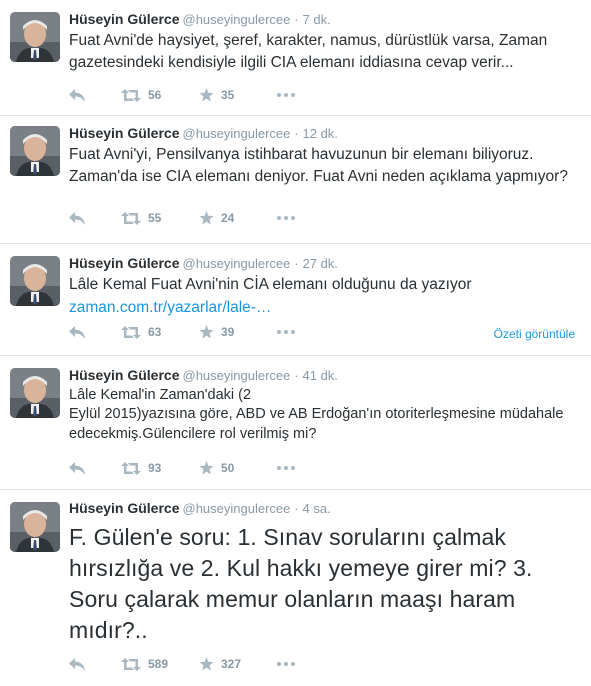 This screenshot has width=591, height=686. What do you see at coordinates (155, 95) in the screenshot?
I see `retweet-count: 56` at bounding box center [155, 95].